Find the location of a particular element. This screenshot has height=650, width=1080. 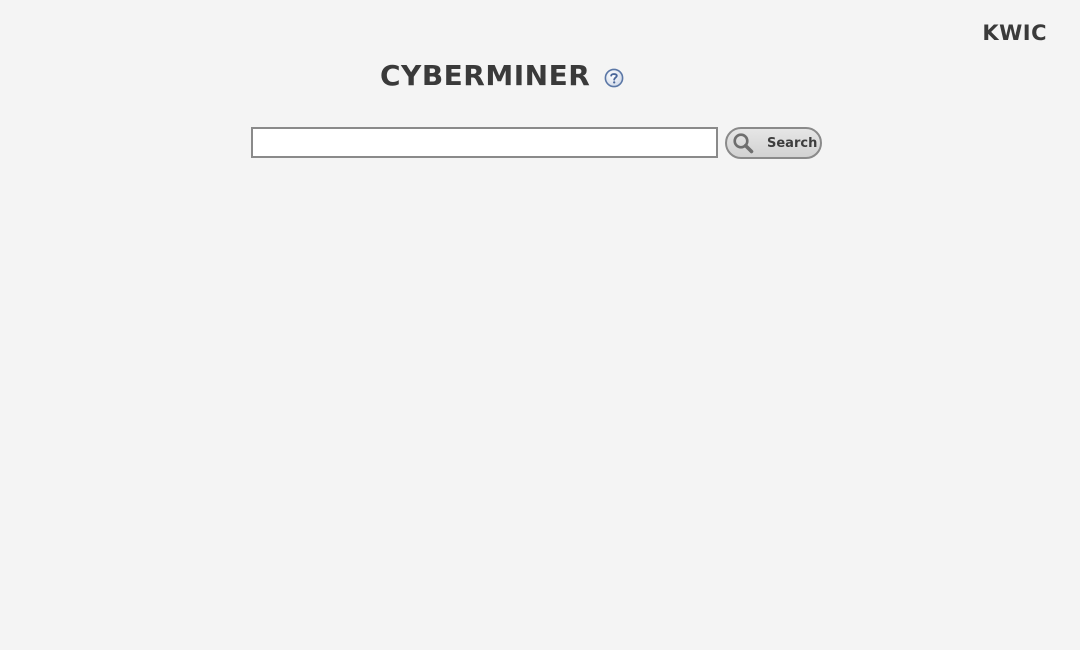

question-circle-icon is located at coordinates (614, 78).